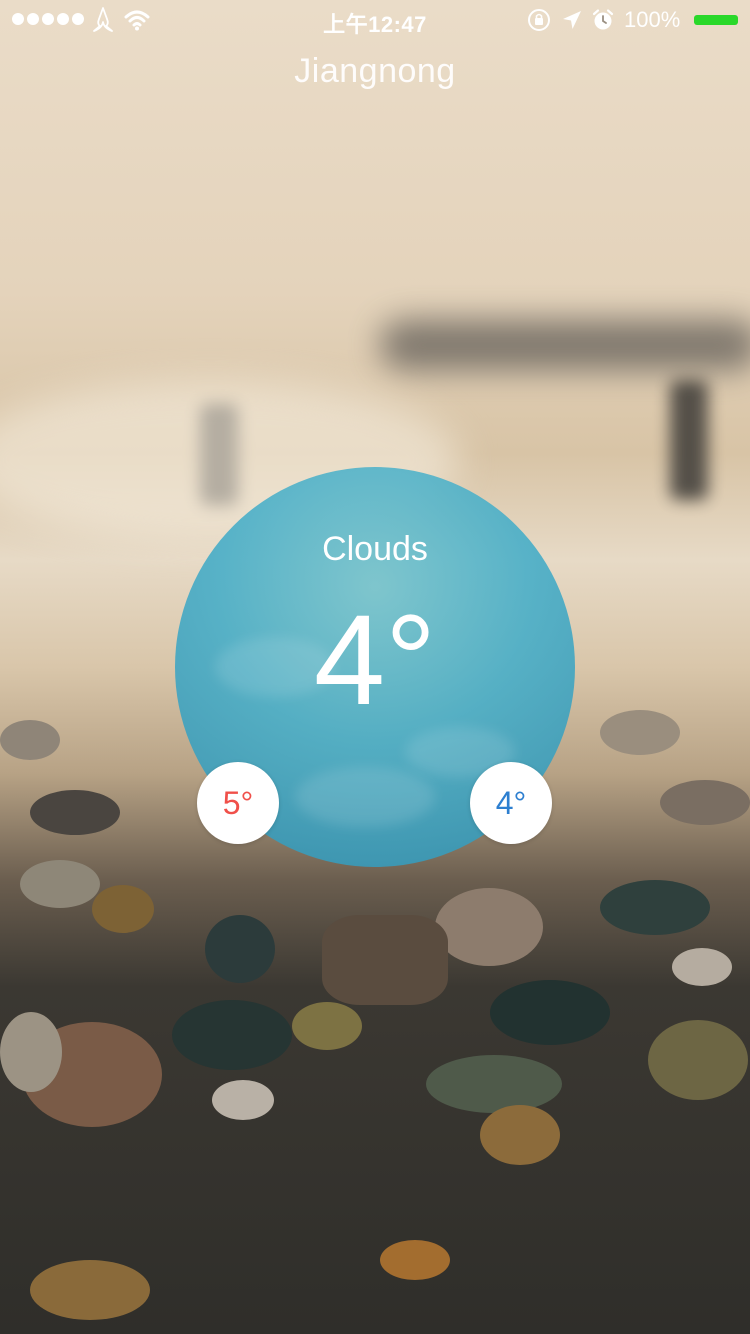 The image size is (750, 1334). What do you see at coordinates (689, 440) in the screenshot?
I see `background-post-right` at bounding box center [689, 440].